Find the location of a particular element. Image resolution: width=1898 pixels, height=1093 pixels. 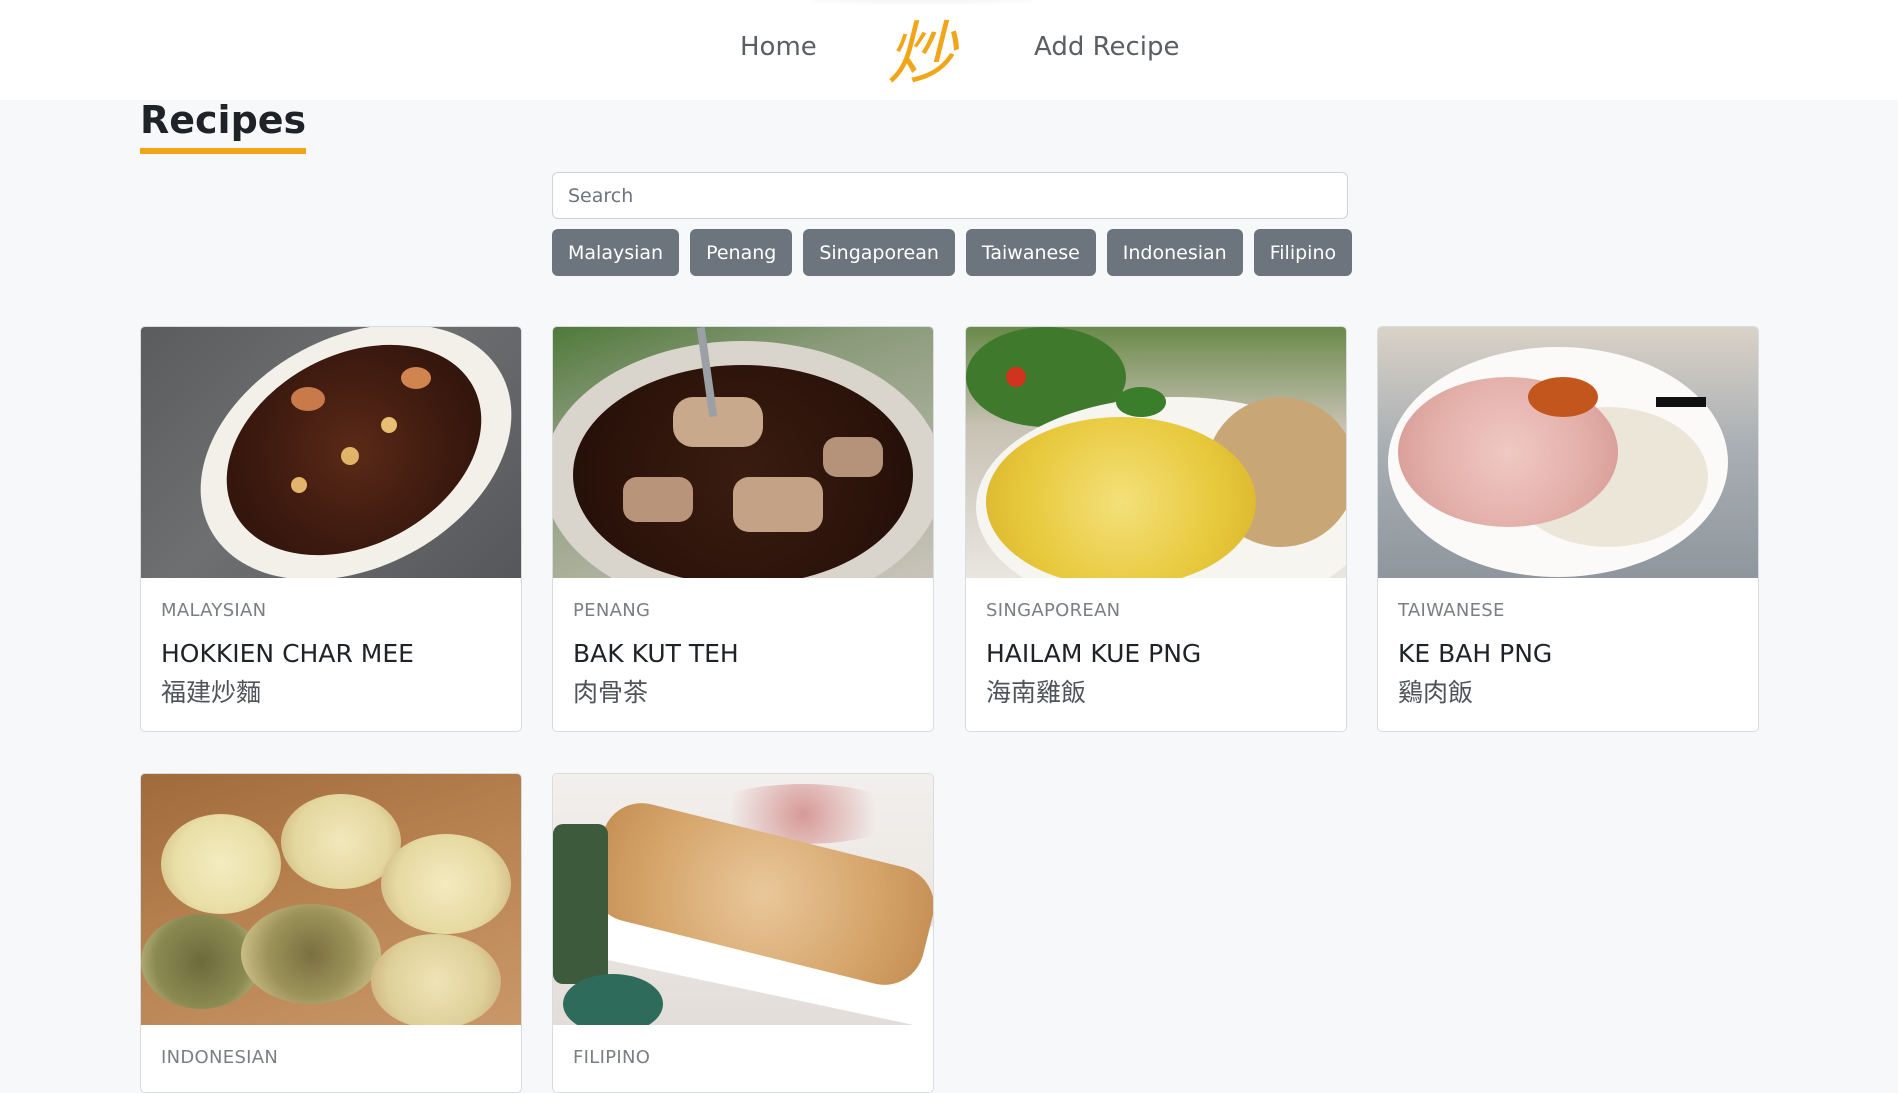

recipe-cuisine: PENANG is located at coordinates (612, 610).